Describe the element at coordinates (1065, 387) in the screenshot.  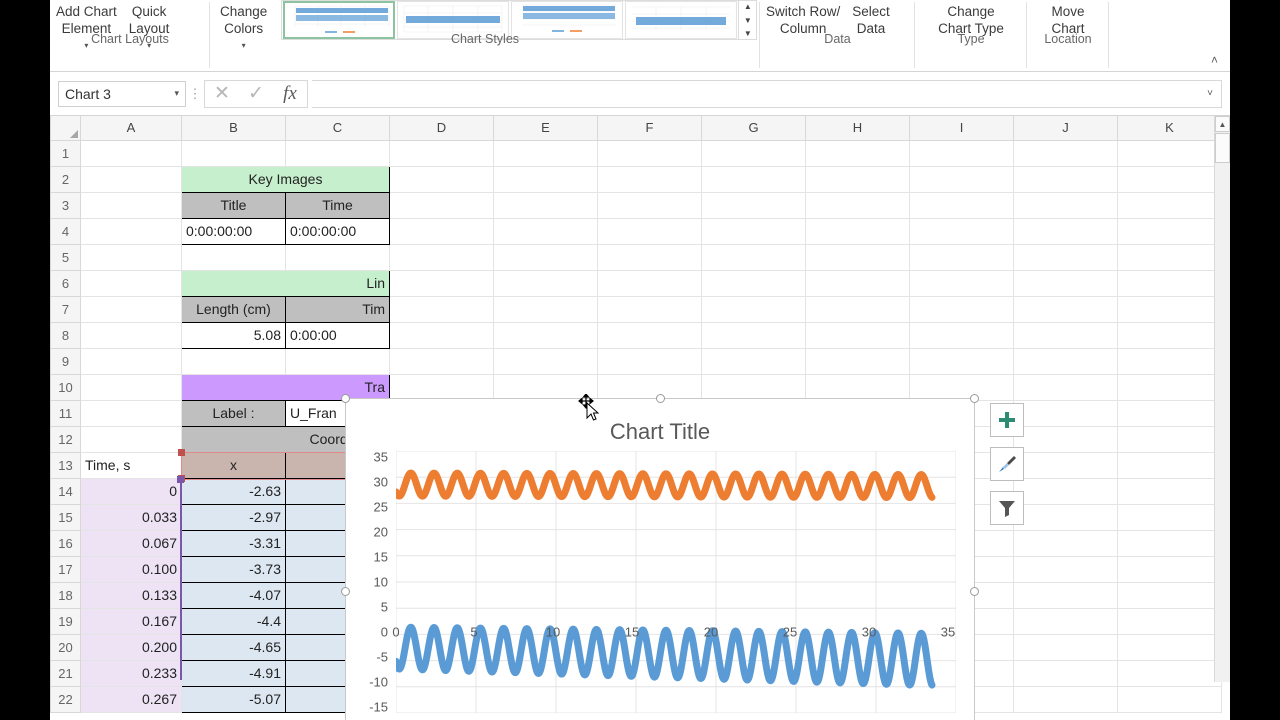
I see `cell-J10` at that location.